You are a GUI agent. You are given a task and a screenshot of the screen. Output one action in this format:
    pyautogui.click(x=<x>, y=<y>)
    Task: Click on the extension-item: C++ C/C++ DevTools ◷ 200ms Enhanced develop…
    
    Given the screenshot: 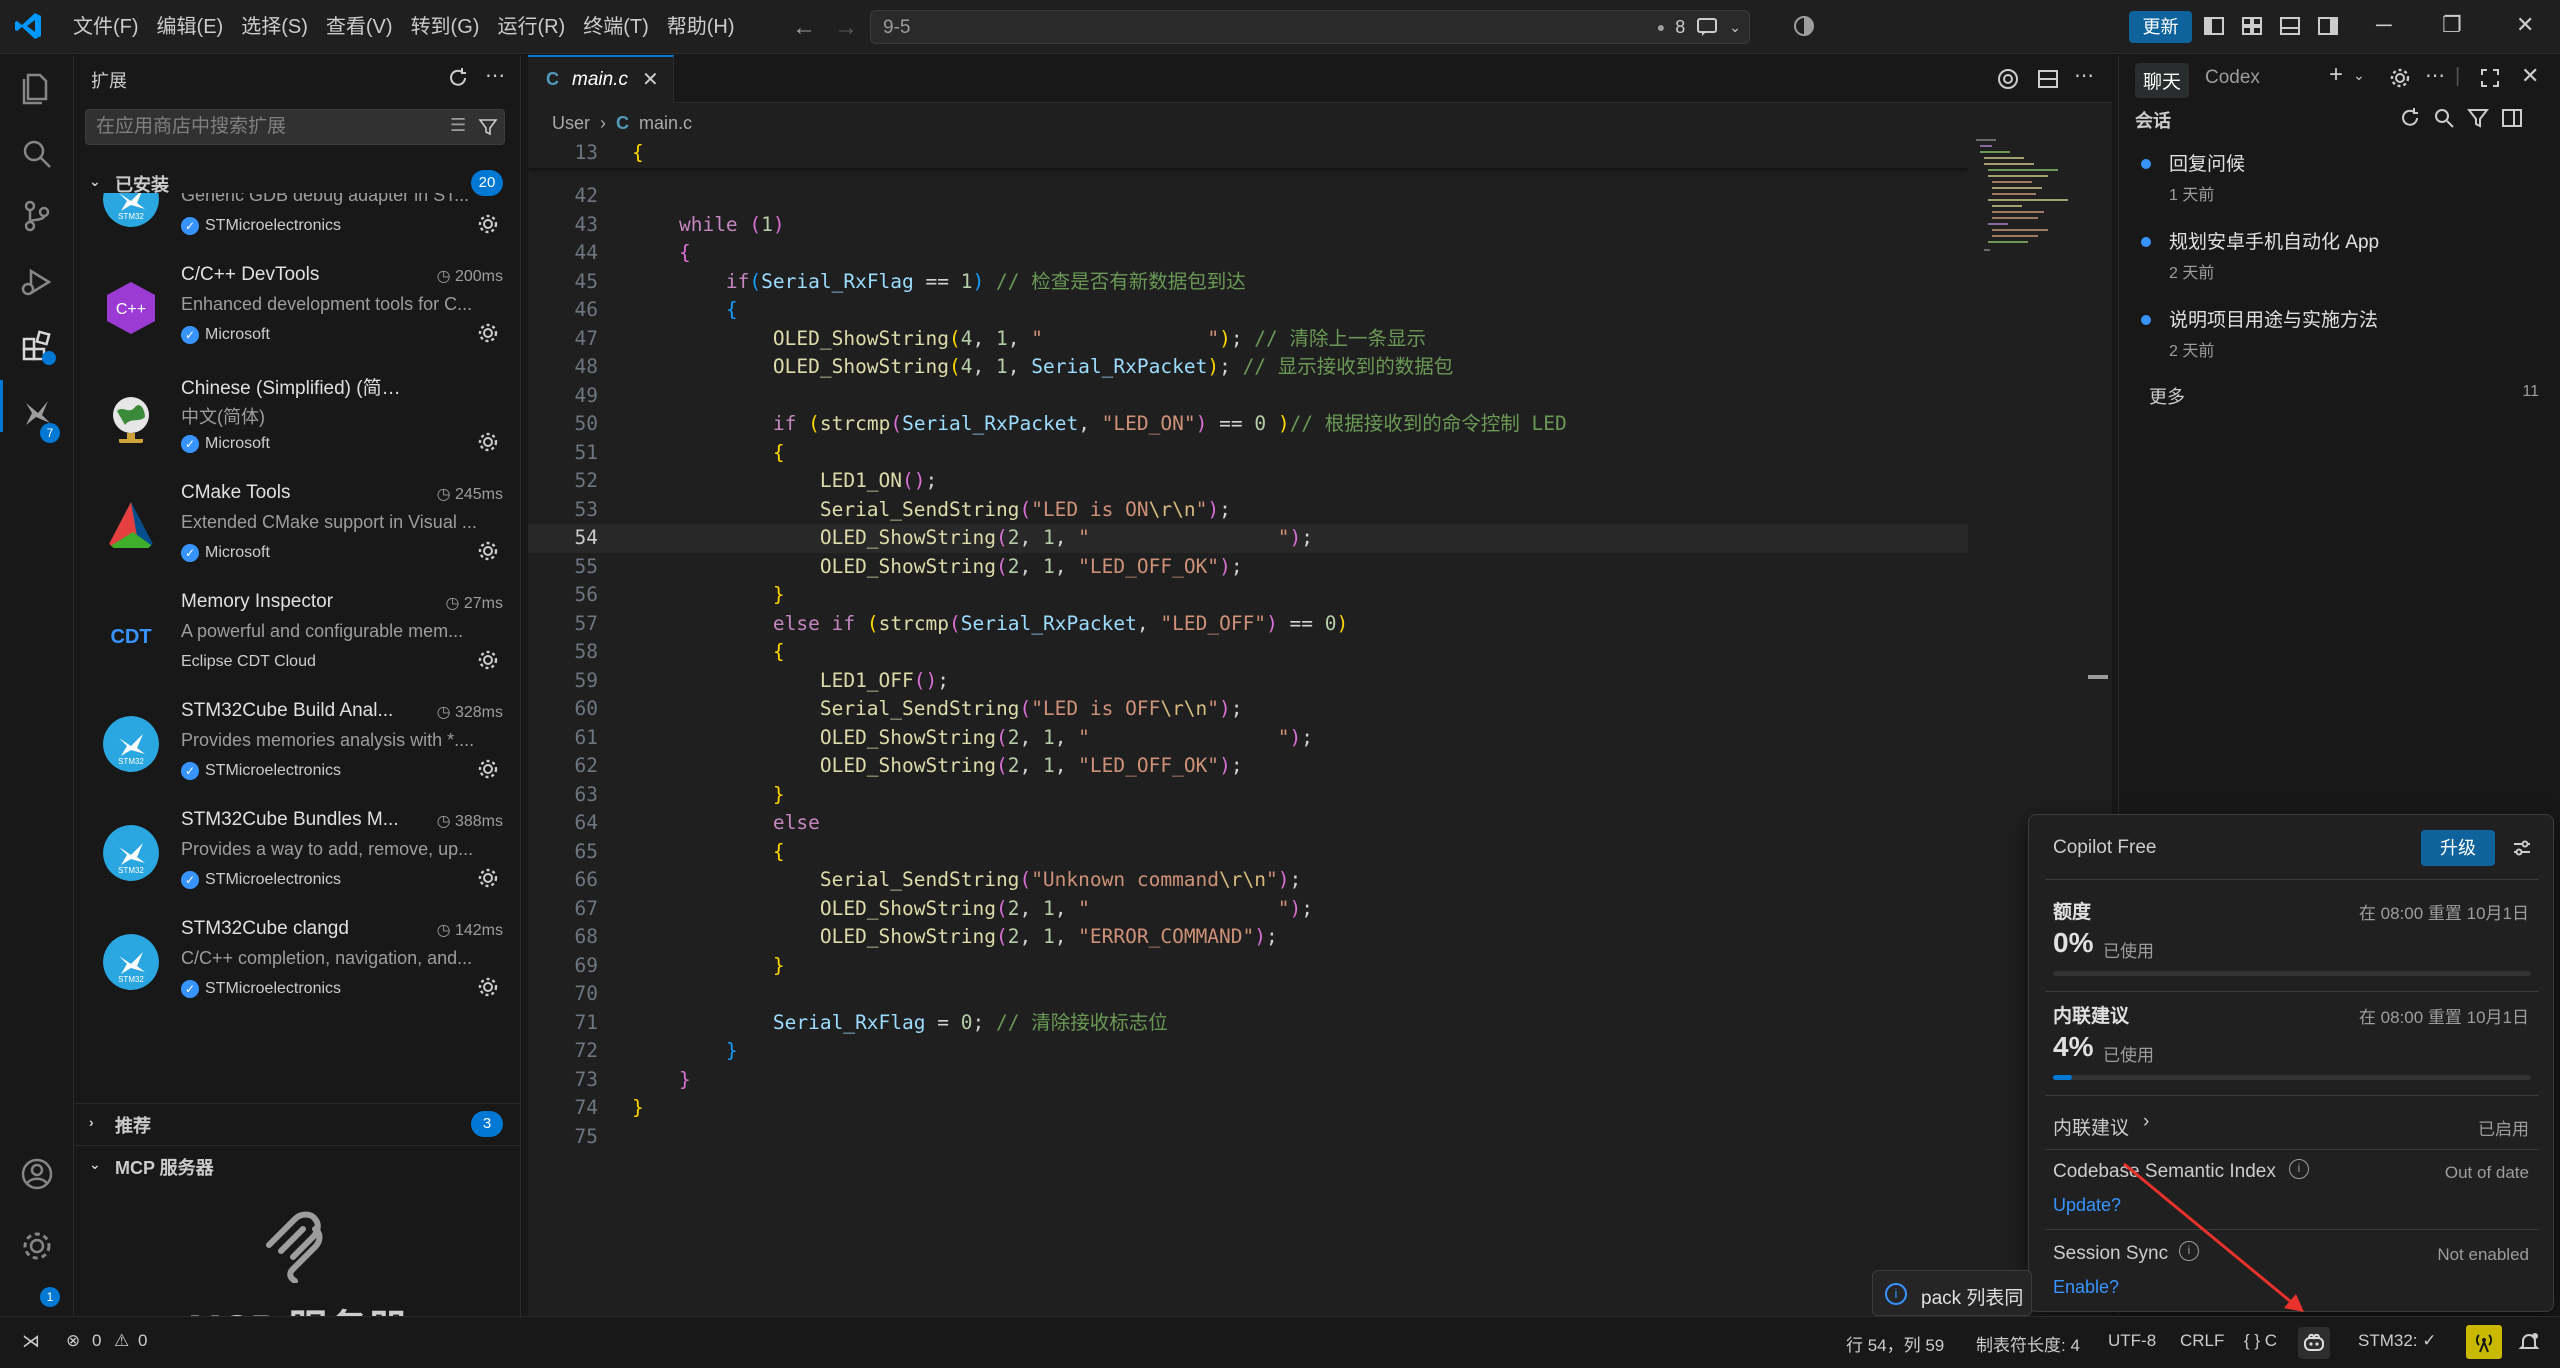 What is the action you would take?
    pyautogui.click(x=298, y=310)
    